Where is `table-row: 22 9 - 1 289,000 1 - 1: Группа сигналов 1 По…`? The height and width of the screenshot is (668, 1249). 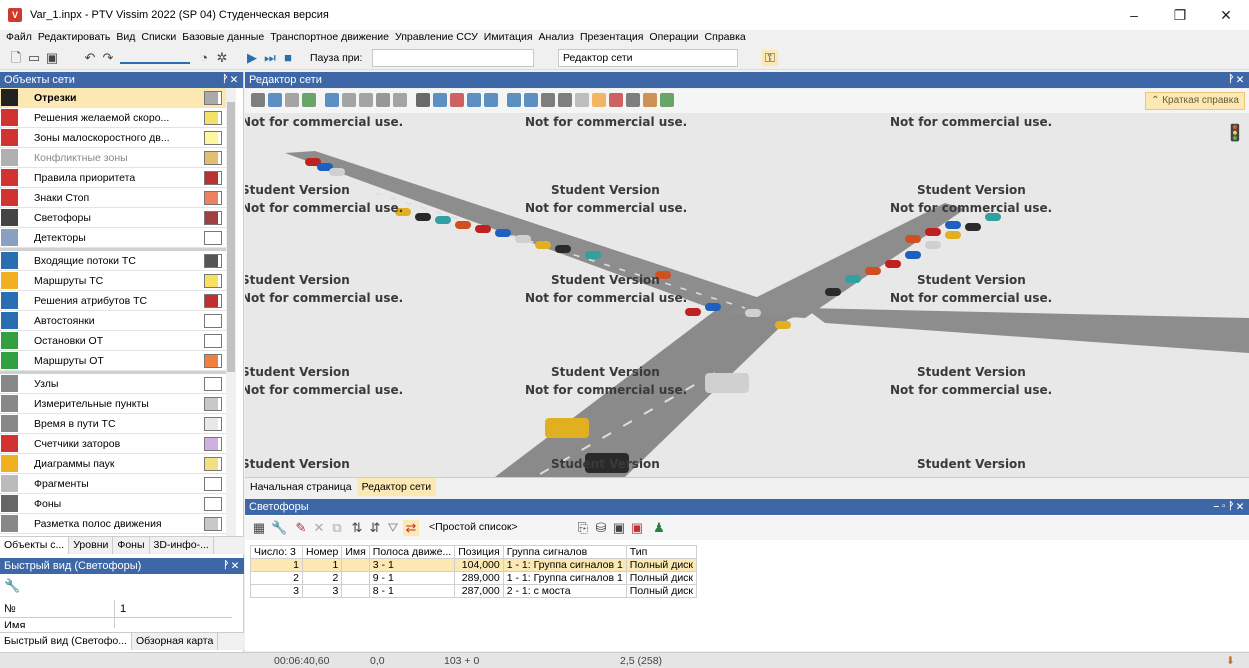 table-row: 22 9 - 1 289,000 1 - 1: Группа сигналов 1 По… is located at coordinates (474, 578).